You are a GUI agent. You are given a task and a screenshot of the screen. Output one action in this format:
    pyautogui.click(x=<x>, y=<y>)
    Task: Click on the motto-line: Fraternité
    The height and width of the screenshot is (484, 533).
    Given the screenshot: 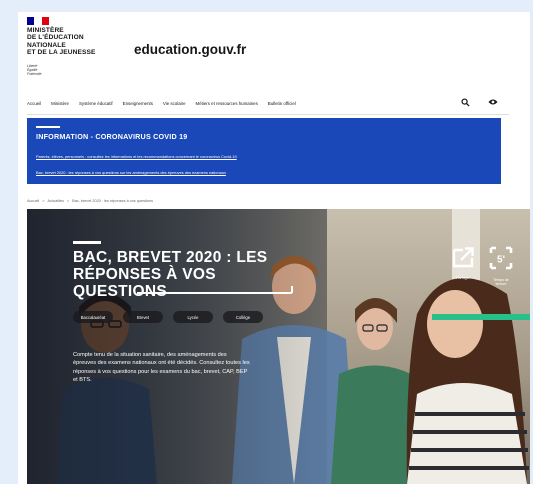 What is the action you would take?
    pyautogui.click(x=34, y=73)
    